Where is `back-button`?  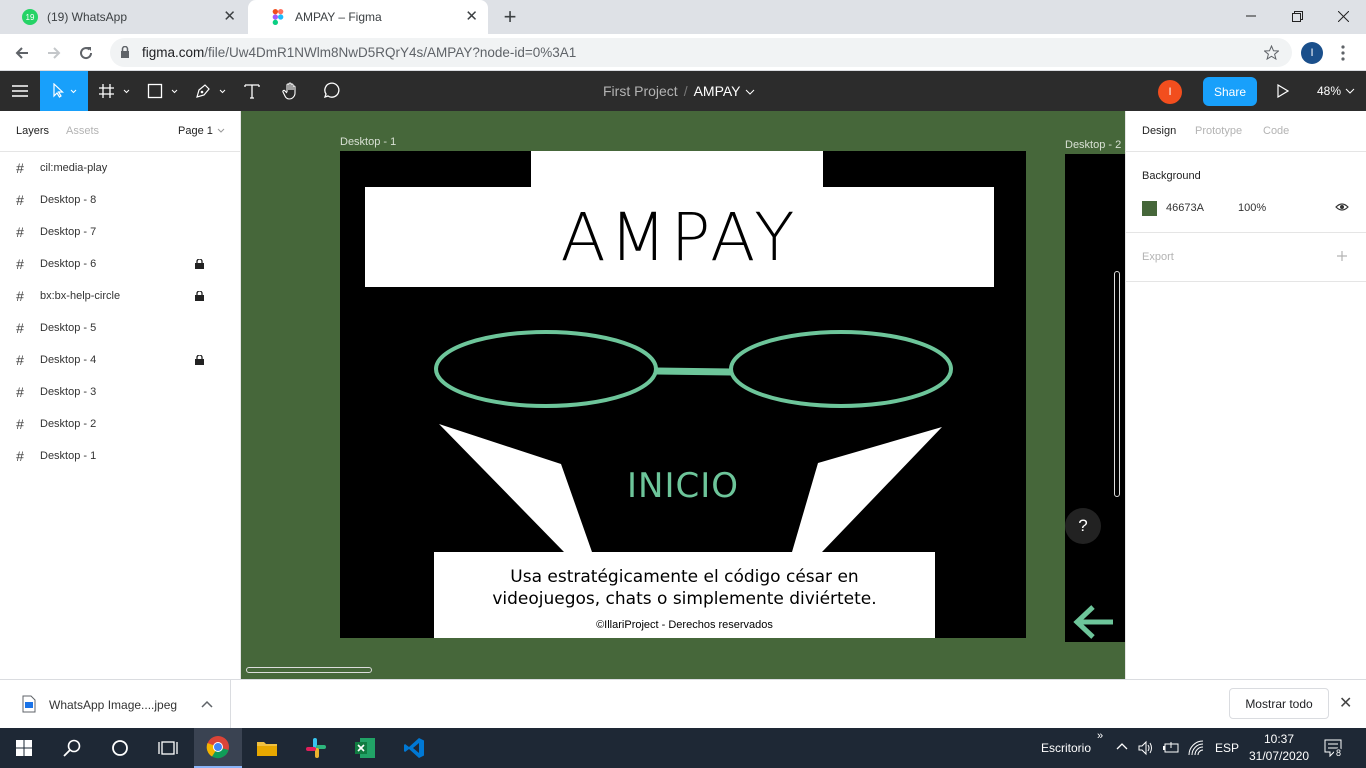
back-button is located at coordinates (22, 53).